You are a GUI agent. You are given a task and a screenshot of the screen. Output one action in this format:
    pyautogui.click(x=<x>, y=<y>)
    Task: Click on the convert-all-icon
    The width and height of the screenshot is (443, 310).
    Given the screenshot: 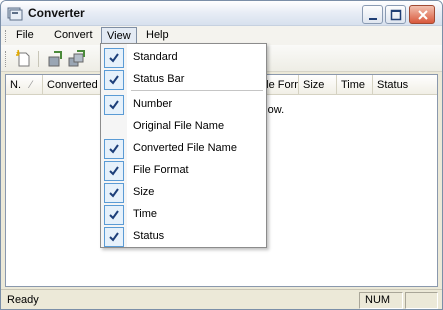 What is the action you would take?
    pyautogui.click(x=77, y=59)
    